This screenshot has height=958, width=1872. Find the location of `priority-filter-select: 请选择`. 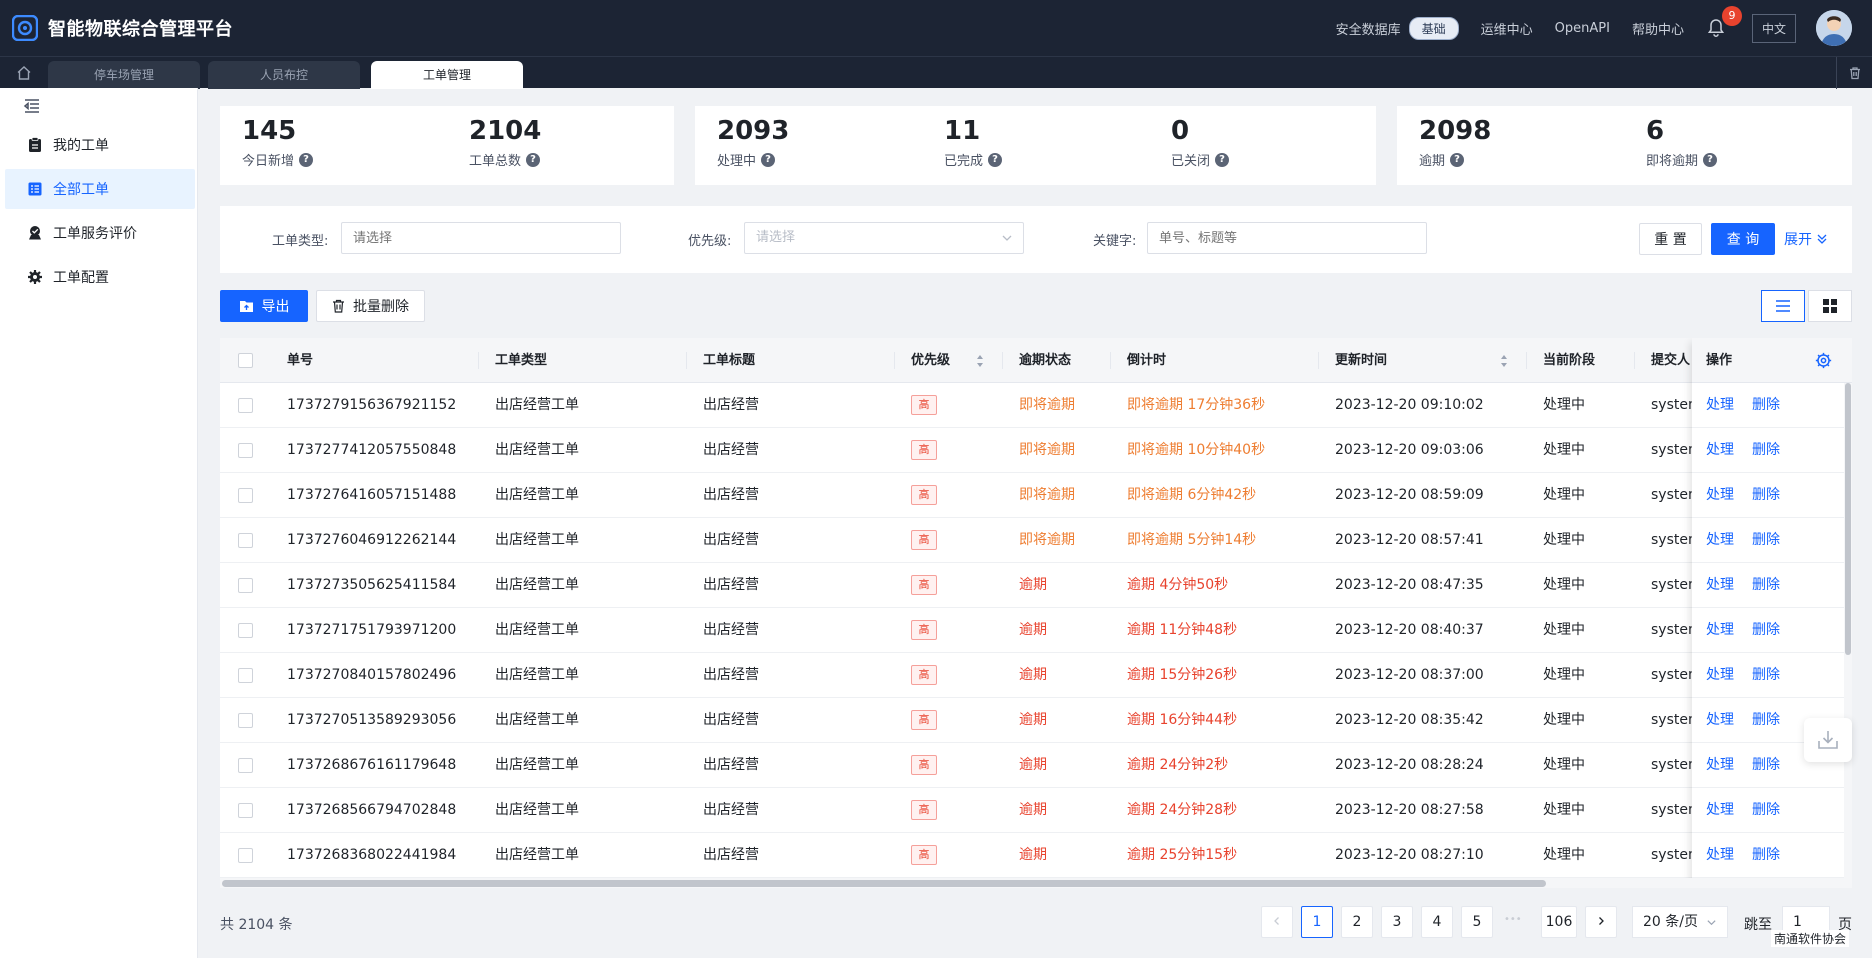

priority-filter-select: 请选择 is located at coordinates (884, 238).